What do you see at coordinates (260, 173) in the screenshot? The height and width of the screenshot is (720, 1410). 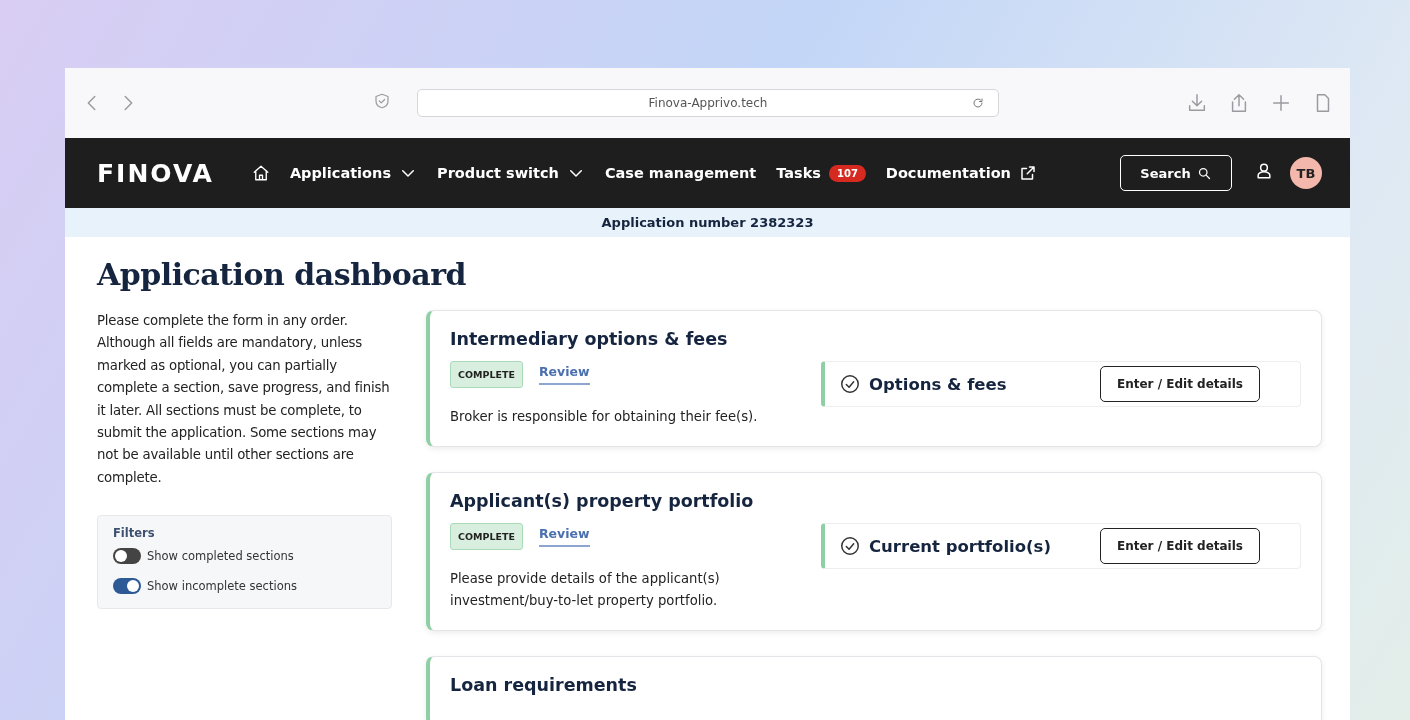 I see `home-icon` at bounding box center [260, 173].